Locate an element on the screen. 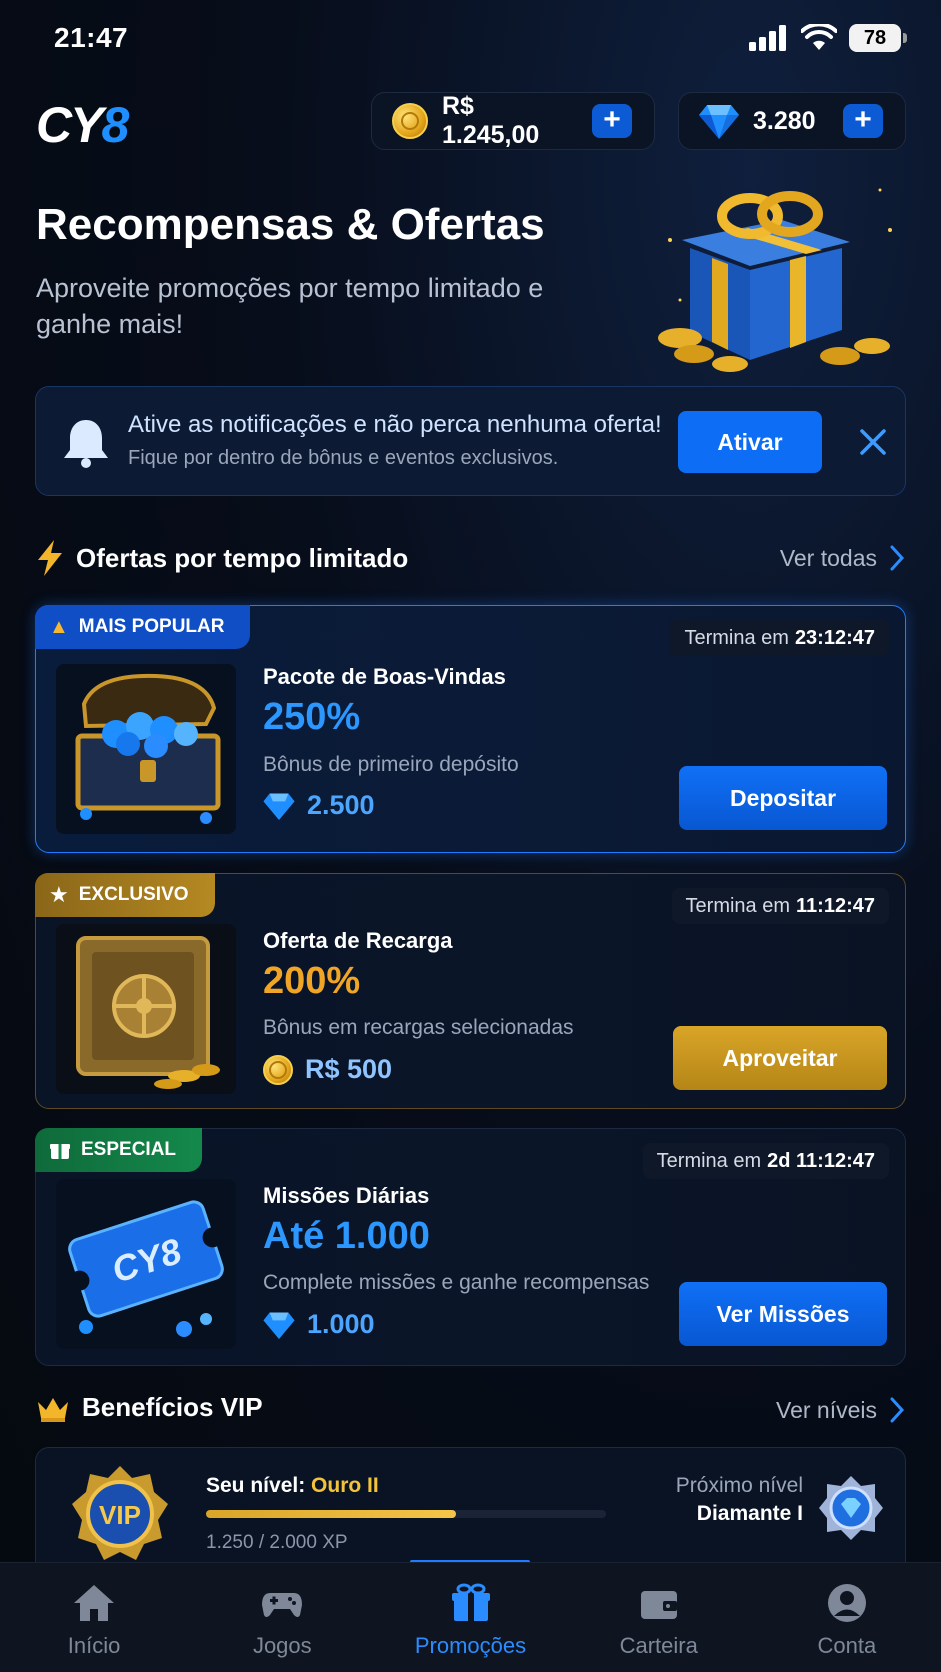  status-time: 21:47 is located at coordinates (91, 37).